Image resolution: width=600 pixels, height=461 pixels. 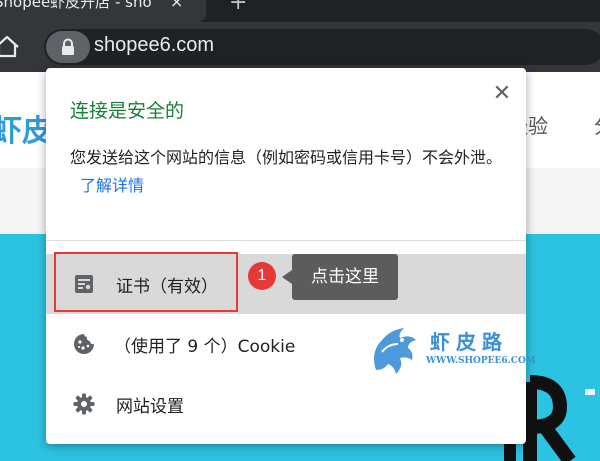 I want to click on site-info-button, so click(x=68, y=47).